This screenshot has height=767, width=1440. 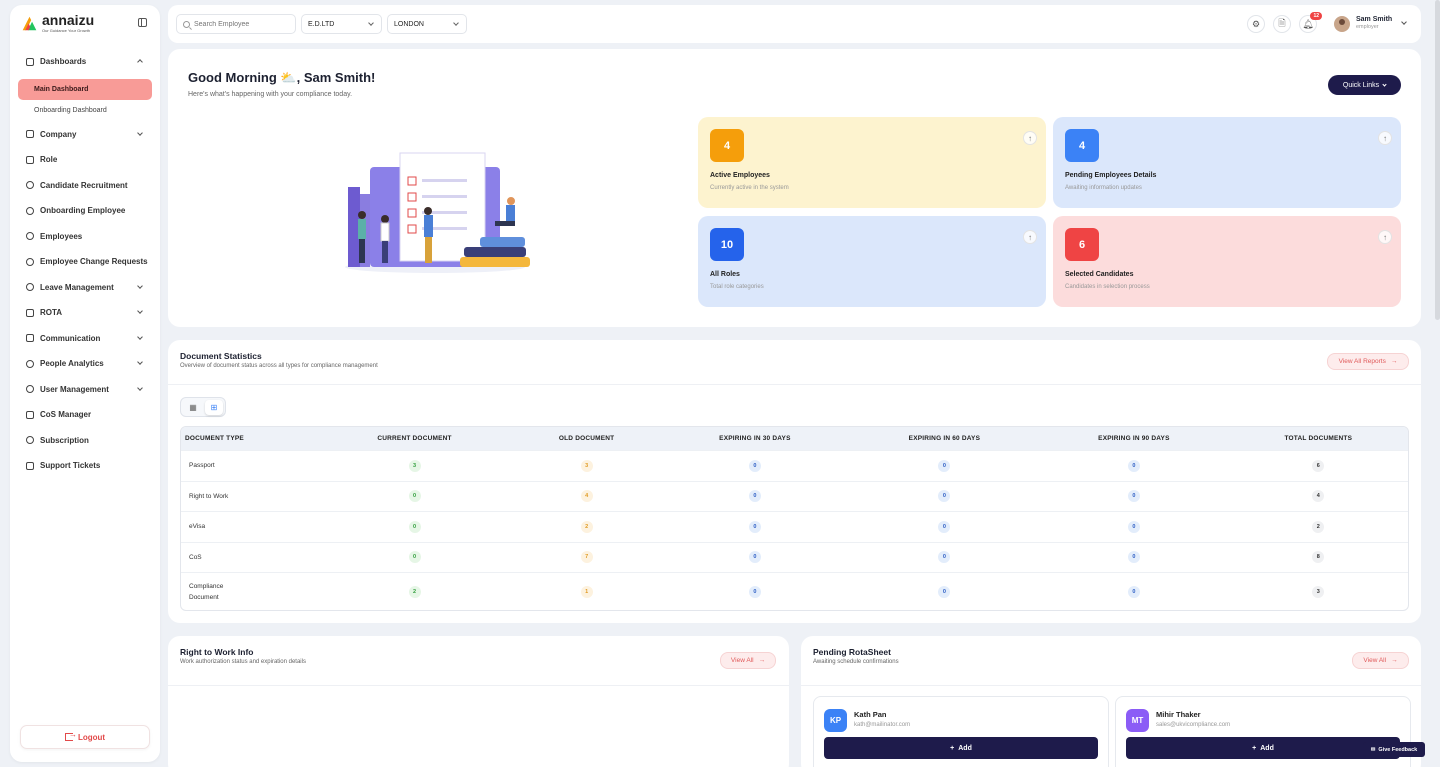 What do you see at coordinates (586, 591) in the screenshot?
I see `old-count: 1` at bounding box center [586, 591].